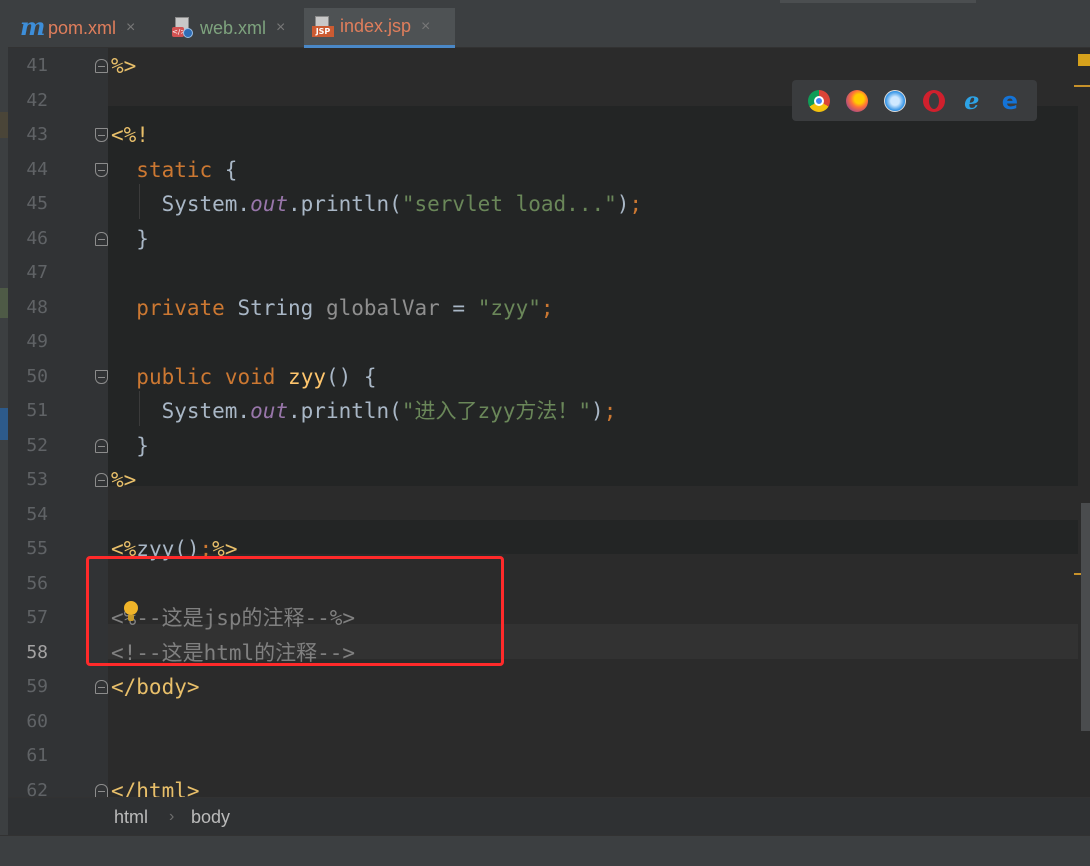 Image resolution: width=1090 pixels, height=866 pixels. What do you see at coordinates (351, 376) in the screenshot?
I see `code-token: () {` at bounding box center [351, 376].